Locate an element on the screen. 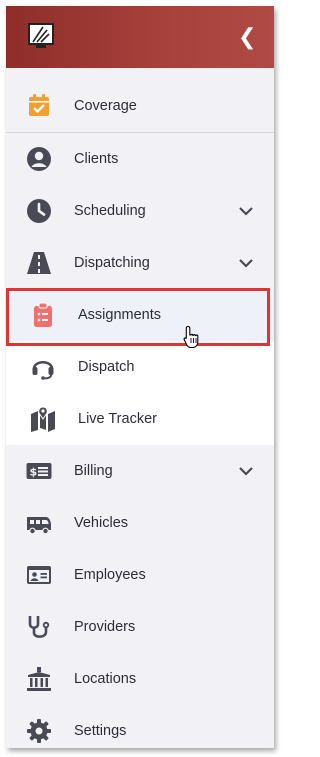 This screenshot has height=757, width=320. sidebar-item-billing: $ Billing is located at coordinates (140, 471).